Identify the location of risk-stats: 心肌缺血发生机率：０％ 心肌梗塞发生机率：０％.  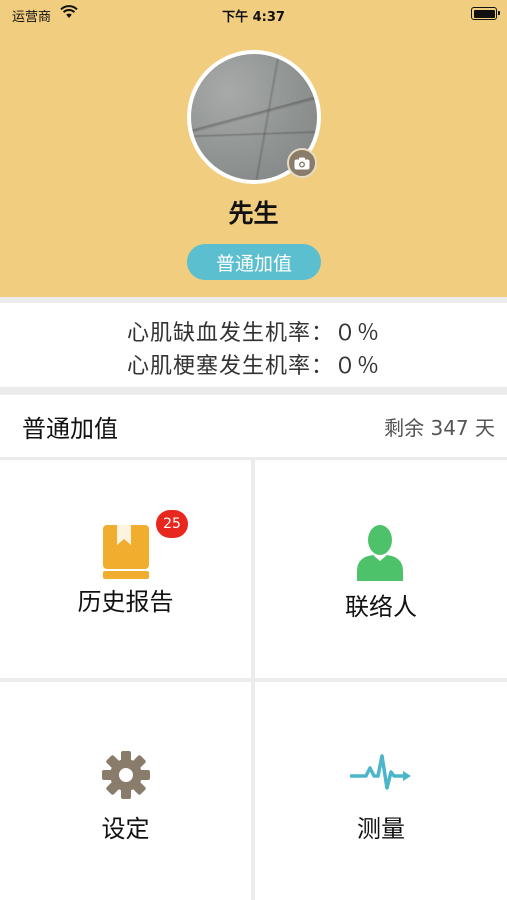
(253, 345).